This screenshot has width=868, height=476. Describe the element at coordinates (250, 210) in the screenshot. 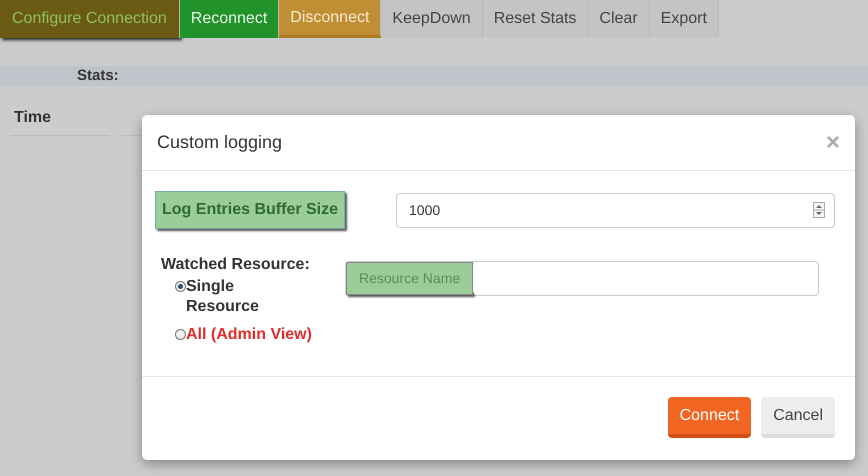

I see `buffer-size-label: Log Entries Buffer Size` at that location.